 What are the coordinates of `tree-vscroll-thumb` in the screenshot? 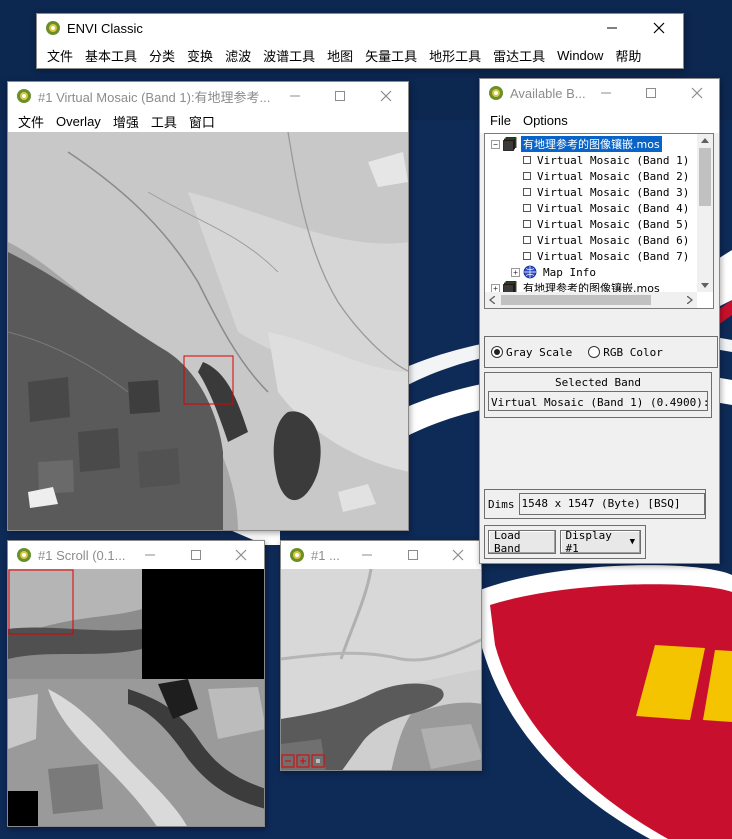 It's located at (705, 177).